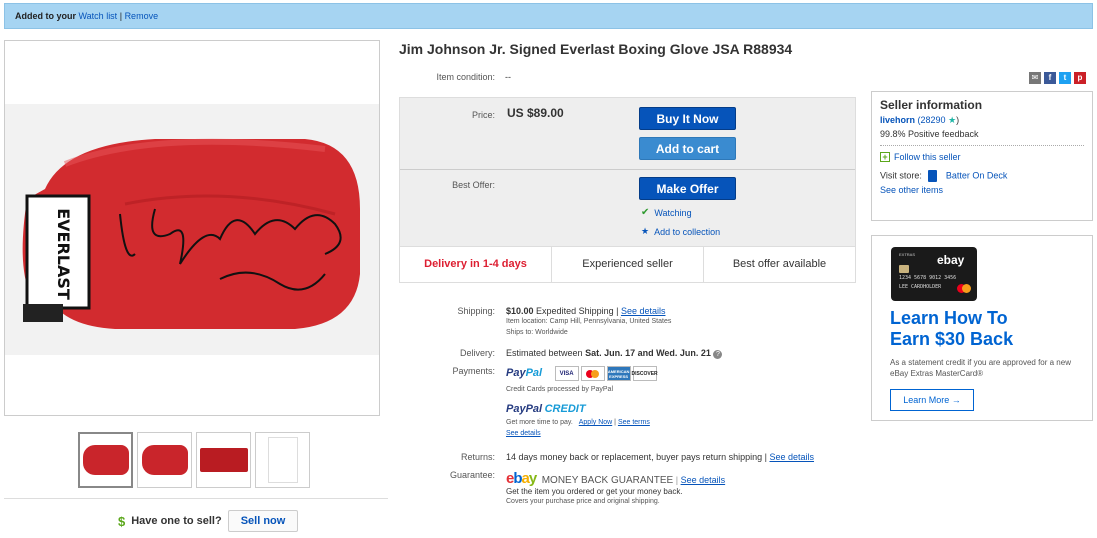 The height and width of the screenshot is (538, 1097). Describe the element at coordinates (142, 16) in the screenshot. I see `remove-watch-link: Remove` at that location.